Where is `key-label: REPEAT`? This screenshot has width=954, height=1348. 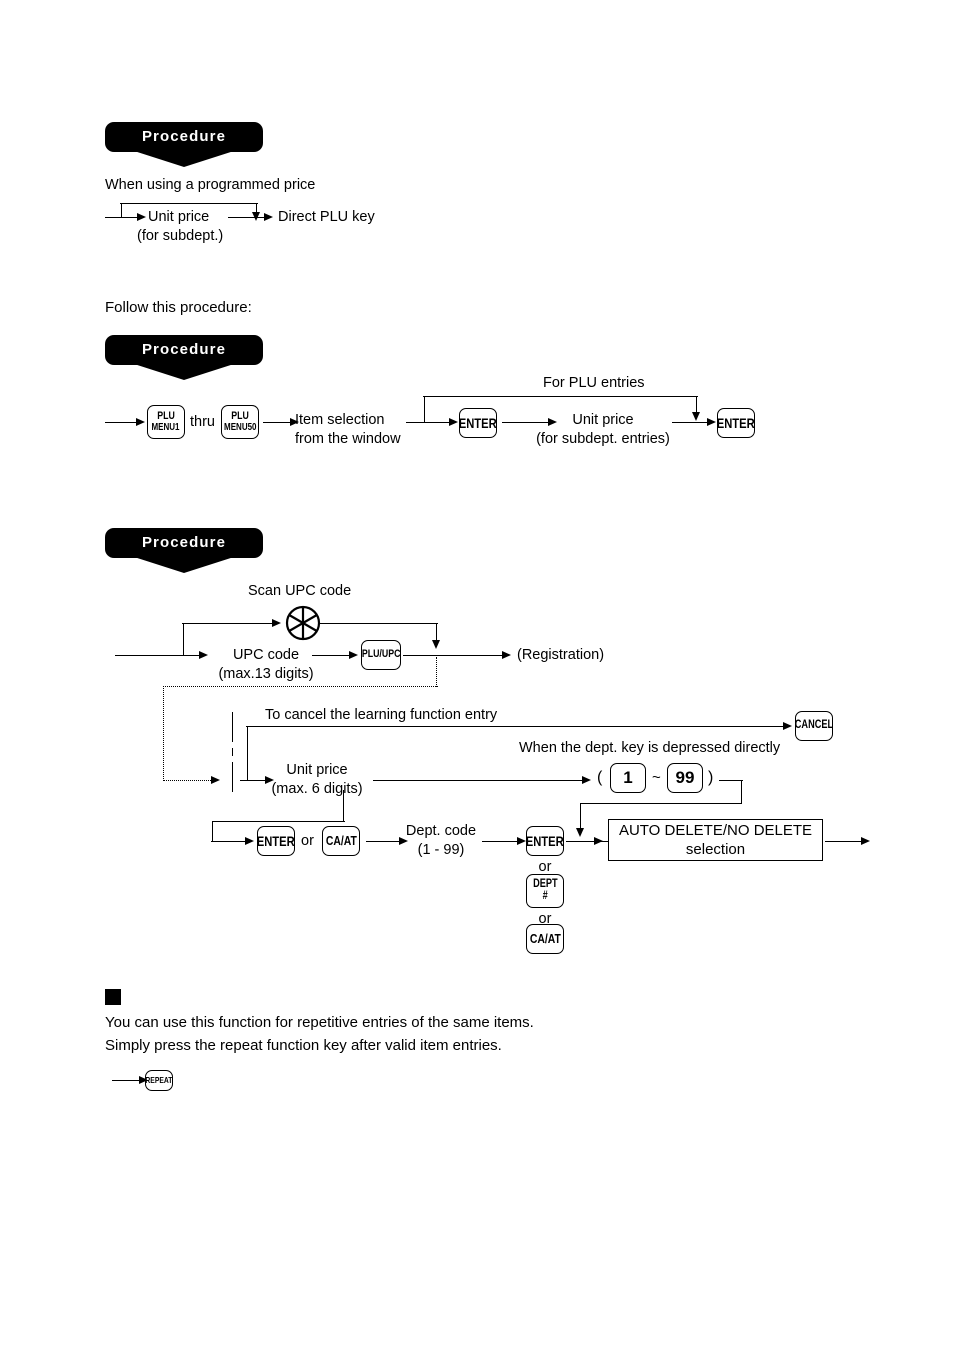 key-label: REPEAT is located at coordinates (159, 1080).